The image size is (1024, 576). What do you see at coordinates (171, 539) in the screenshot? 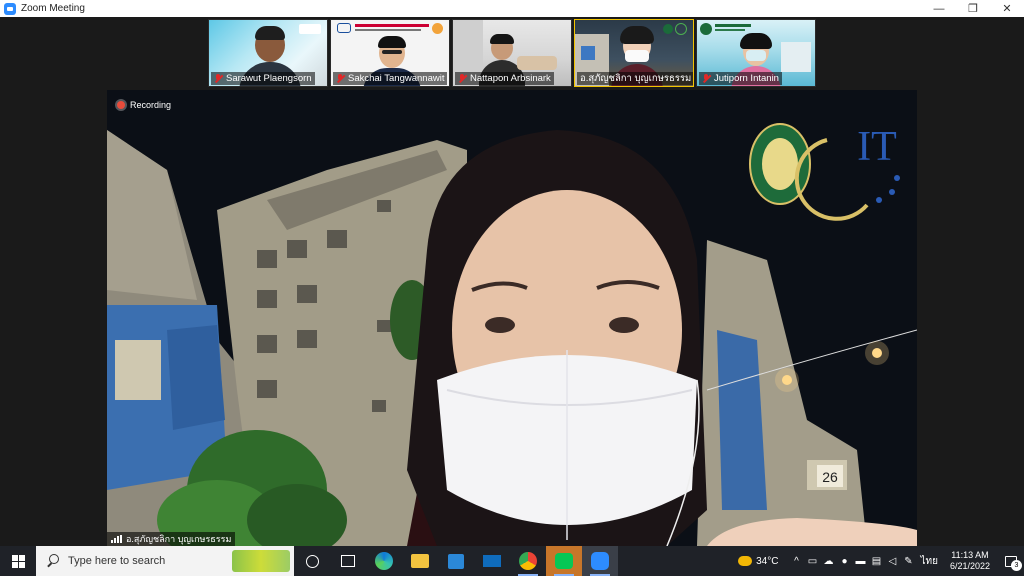
I see `speaker-name-label: อ.สุภัญชลิกา บุญเกษรธรรม` at bounding box center [171, 539].